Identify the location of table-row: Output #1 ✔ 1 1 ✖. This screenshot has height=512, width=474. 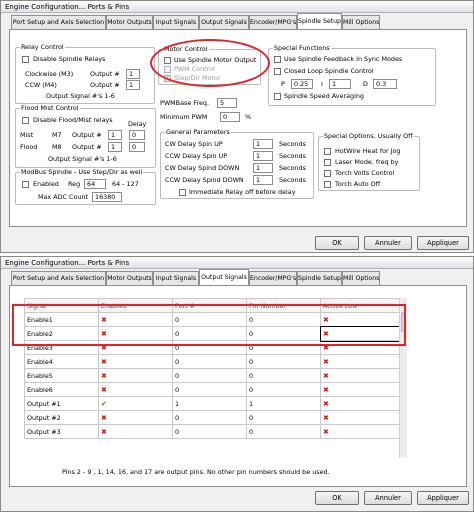
(212, 403).